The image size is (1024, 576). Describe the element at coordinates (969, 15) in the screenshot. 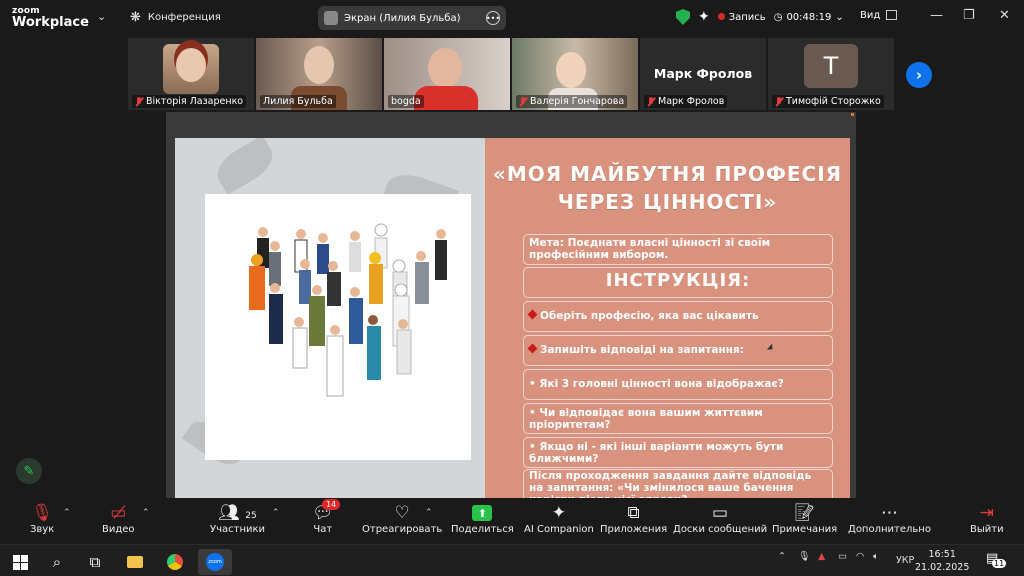

I see `maximize-icon: ❐` at that location.